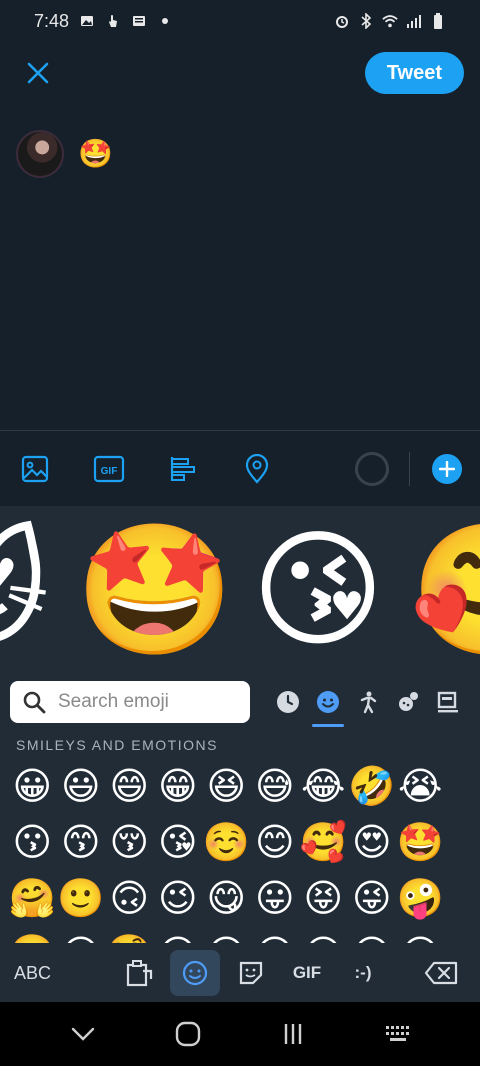 The image size is (480, 1066). I want to click on add-gif-button: GIF, so click(109, 469).